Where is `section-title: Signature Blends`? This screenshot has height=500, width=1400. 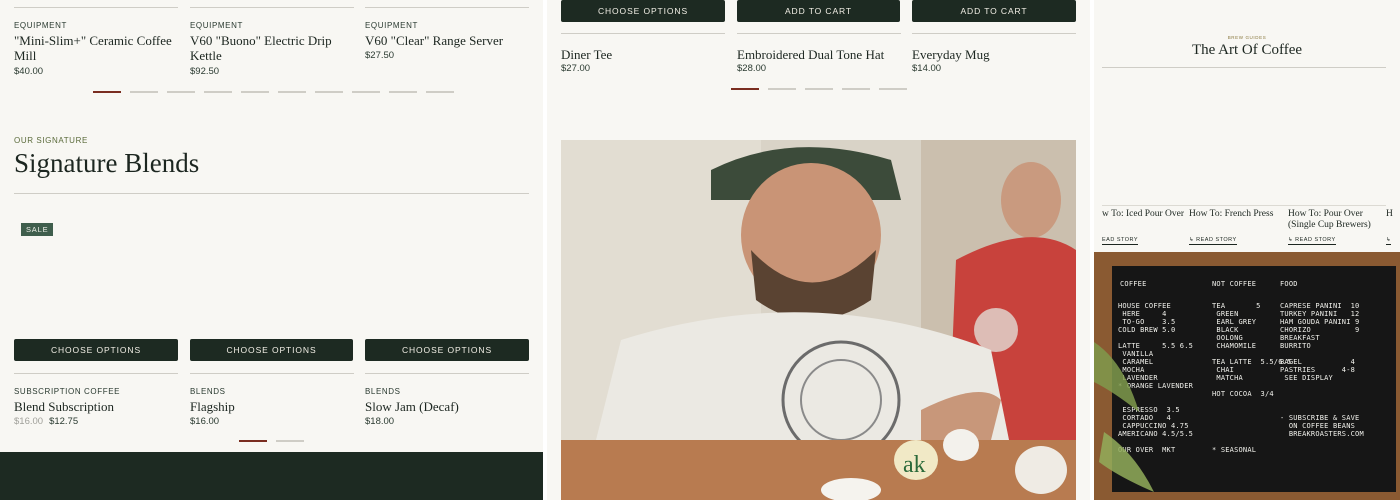
section-title: Signature Blends is located at coordinates (107, 163).